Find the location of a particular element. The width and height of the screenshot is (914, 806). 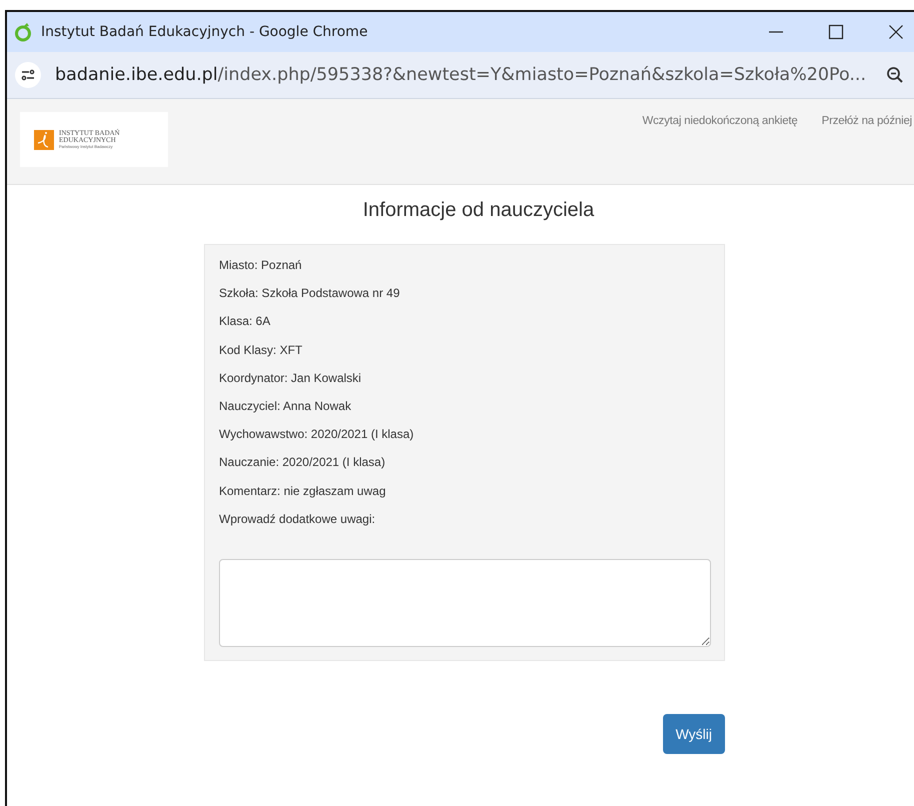

maximize-icon is located at coordinates (836, 32).